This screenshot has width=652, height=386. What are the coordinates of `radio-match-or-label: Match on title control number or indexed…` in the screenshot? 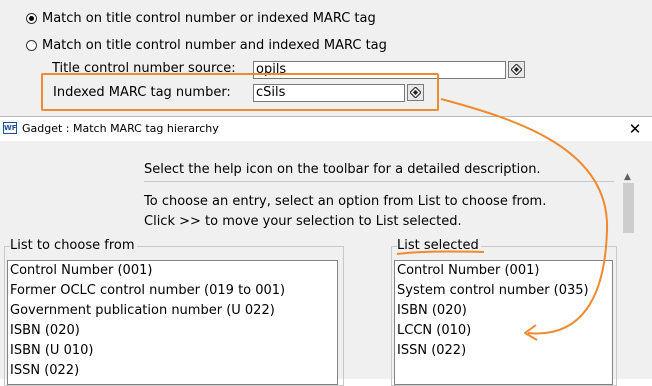 It's located at (209, 18).